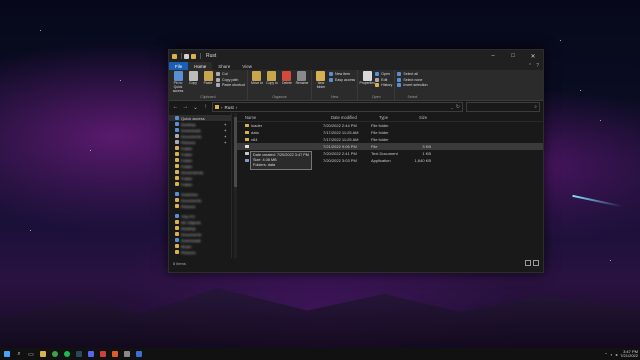 The image size is (640, 360). What do you see at coordinates (178, 83) in the screenshot?
I see `pin-quick-access-button: Pin to Quick access` at bounding box center [178, 83].